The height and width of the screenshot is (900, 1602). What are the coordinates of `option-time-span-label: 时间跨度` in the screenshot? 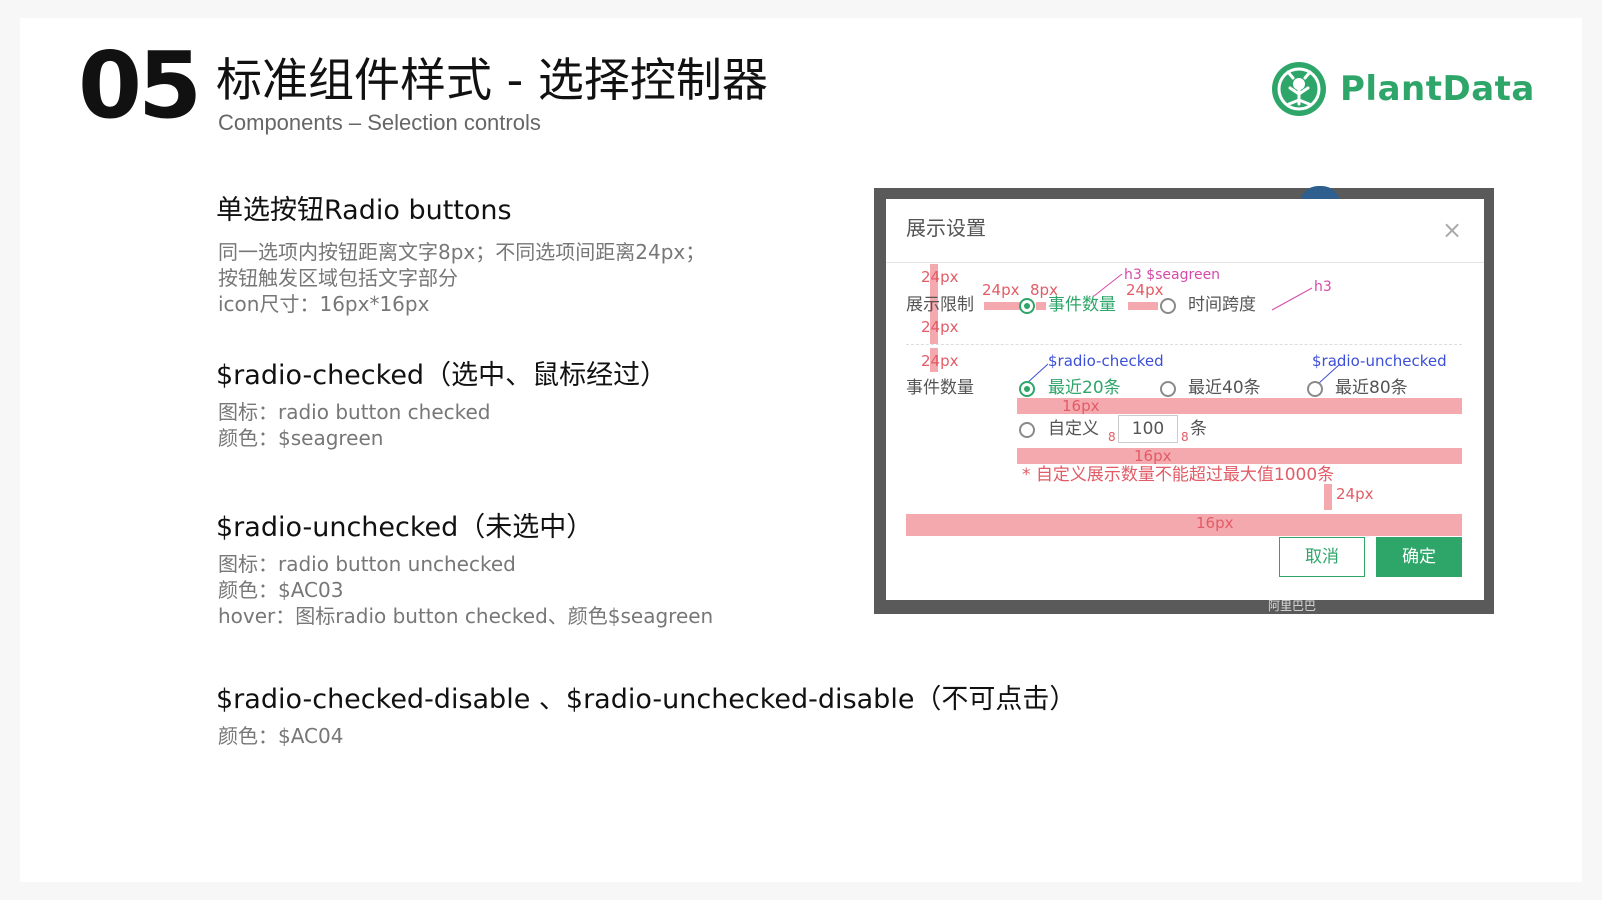 It's located at (1222, 305).